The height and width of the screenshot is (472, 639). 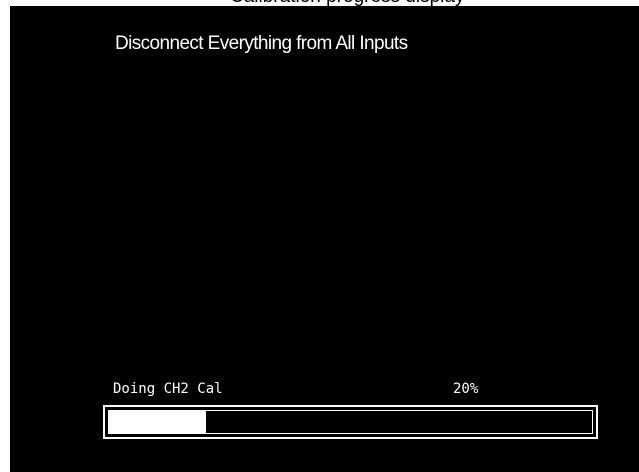 I want to click on calibration-percent-label: 20%, so click(x=466, y=389).